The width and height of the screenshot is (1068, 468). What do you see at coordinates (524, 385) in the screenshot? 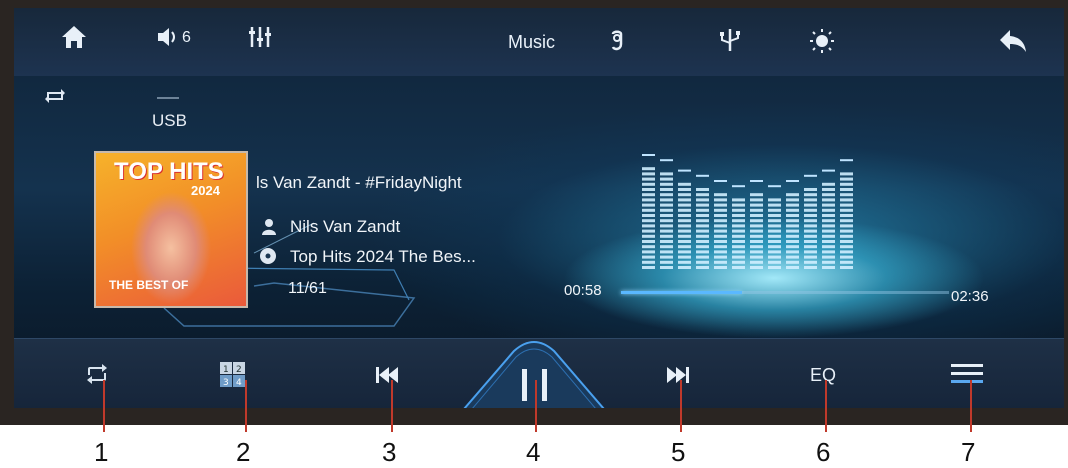
I see `pause-icon` at bounding box center [524, 385].